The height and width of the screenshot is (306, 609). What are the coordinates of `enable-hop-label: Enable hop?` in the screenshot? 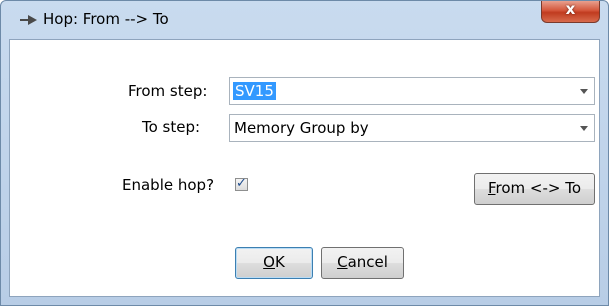 It's located at (168, 185).